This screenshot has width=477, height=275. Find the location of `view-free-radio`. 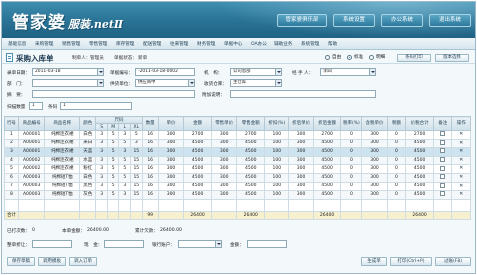

view-free-radio is located at coordinates (327, 57).